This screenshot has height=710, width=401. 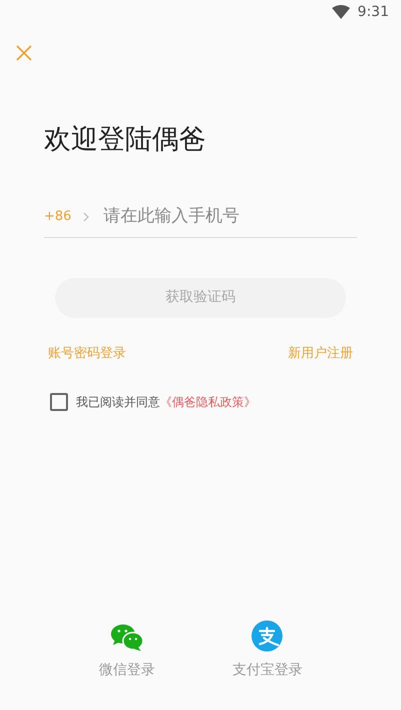 What do you see at coordinates (208, 402) in the screenshot?
I see `privacy-policy-link: 《偶爸隐私政策》` at bounding box center [208, 402].